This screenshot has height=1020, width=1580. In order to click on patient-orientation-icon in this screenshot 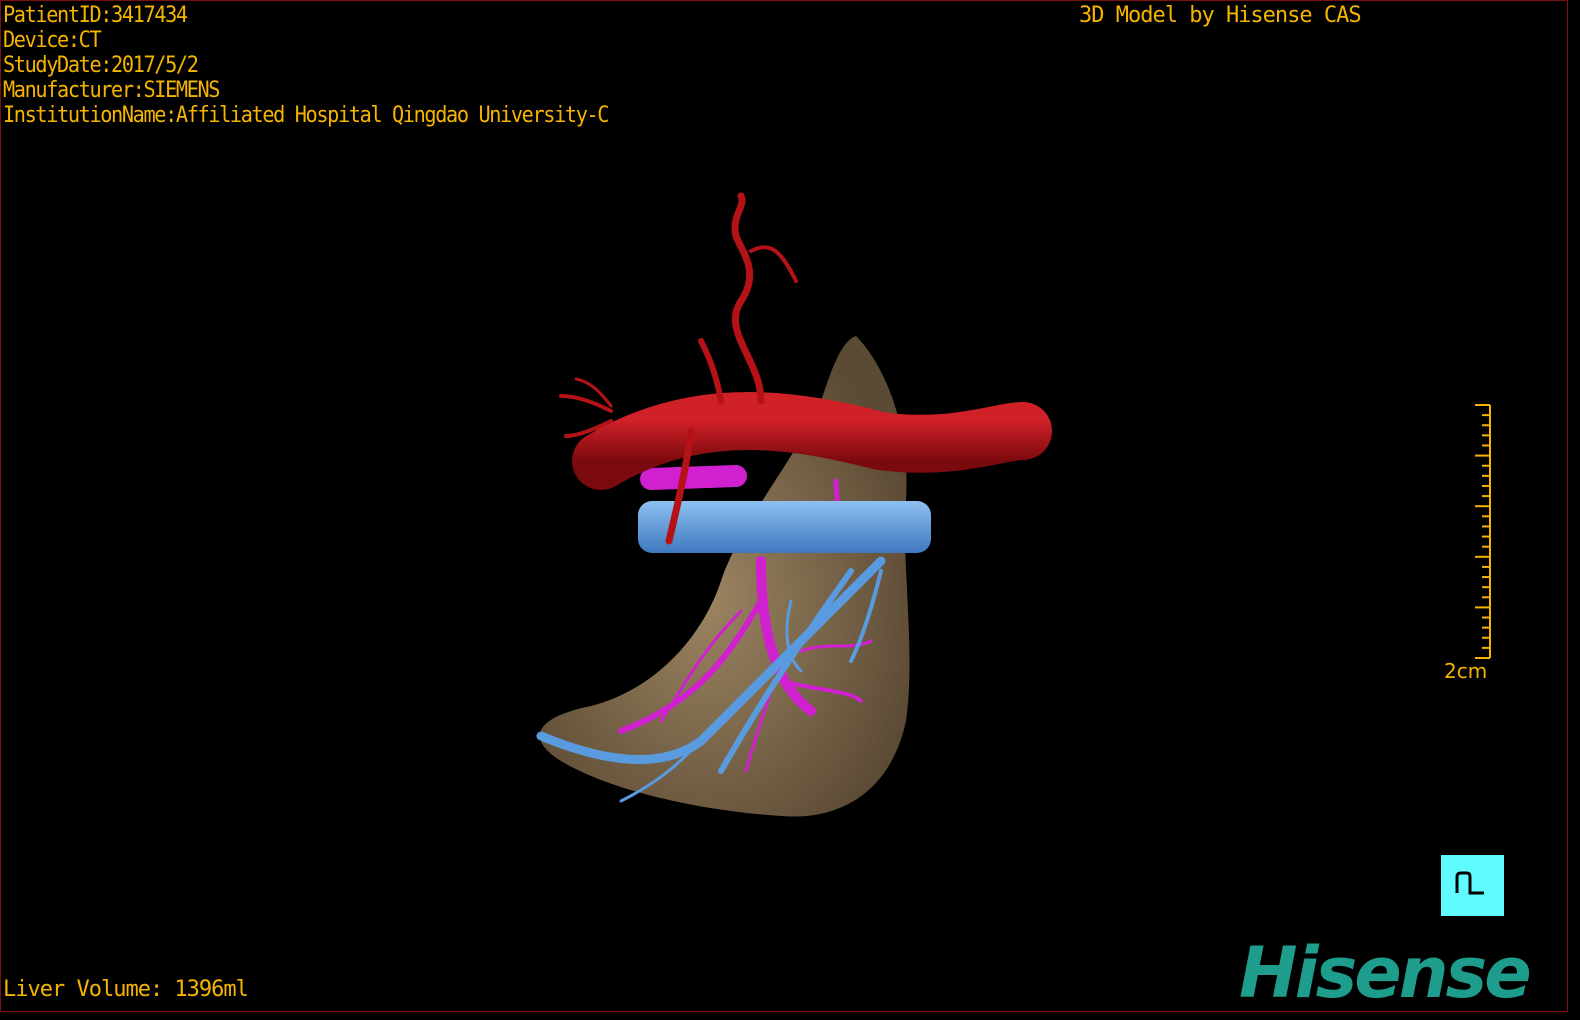, I will do `click(1469, 883)`.